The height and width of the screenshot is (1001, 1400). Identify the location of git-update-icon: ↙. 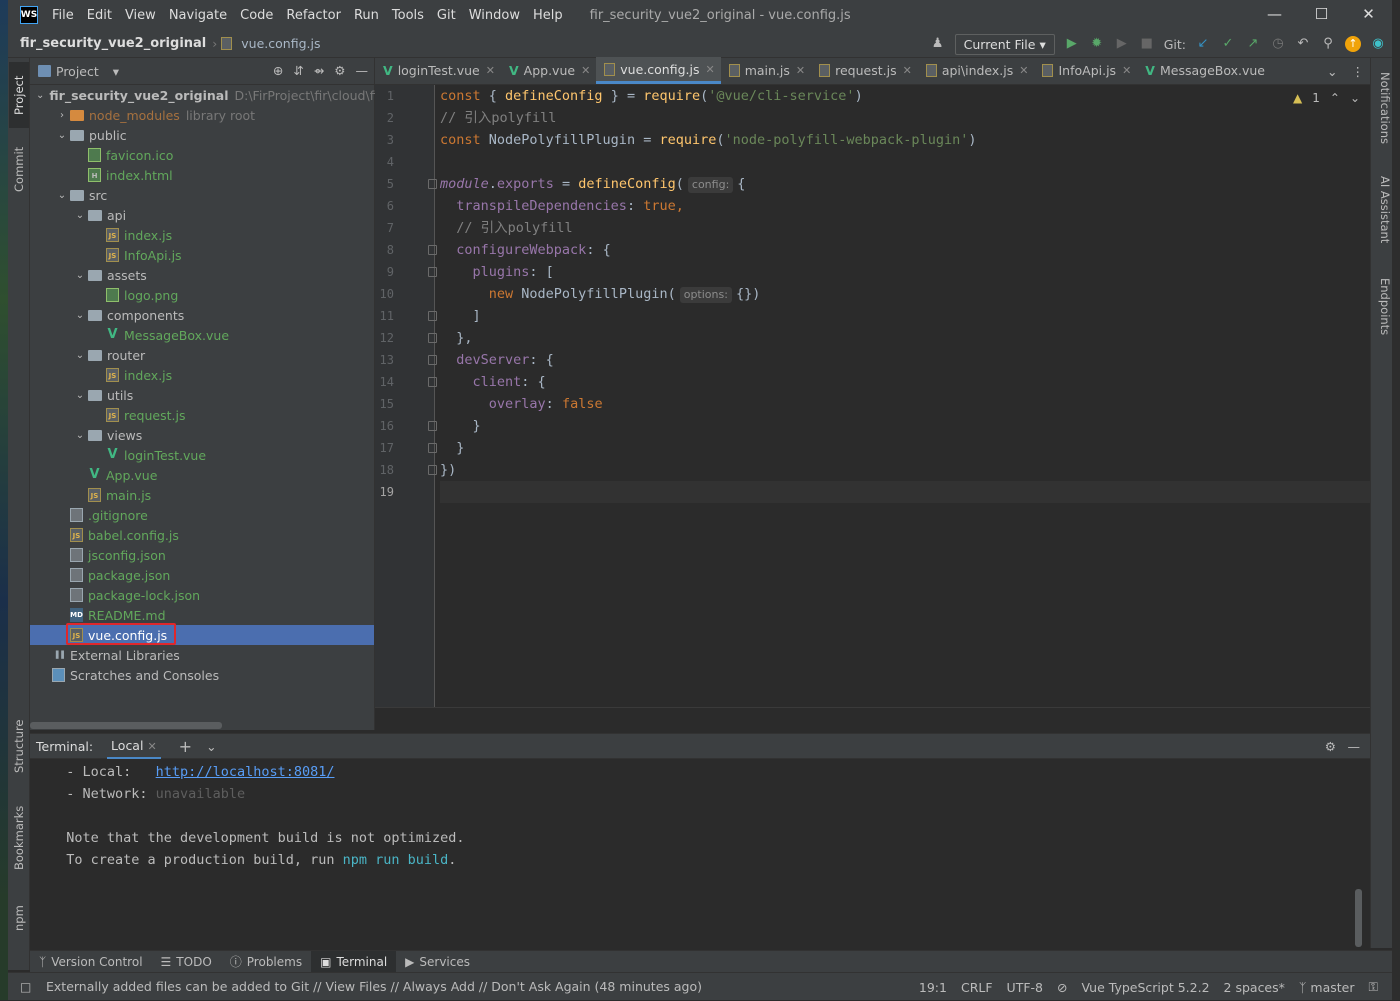
(1203, 44).